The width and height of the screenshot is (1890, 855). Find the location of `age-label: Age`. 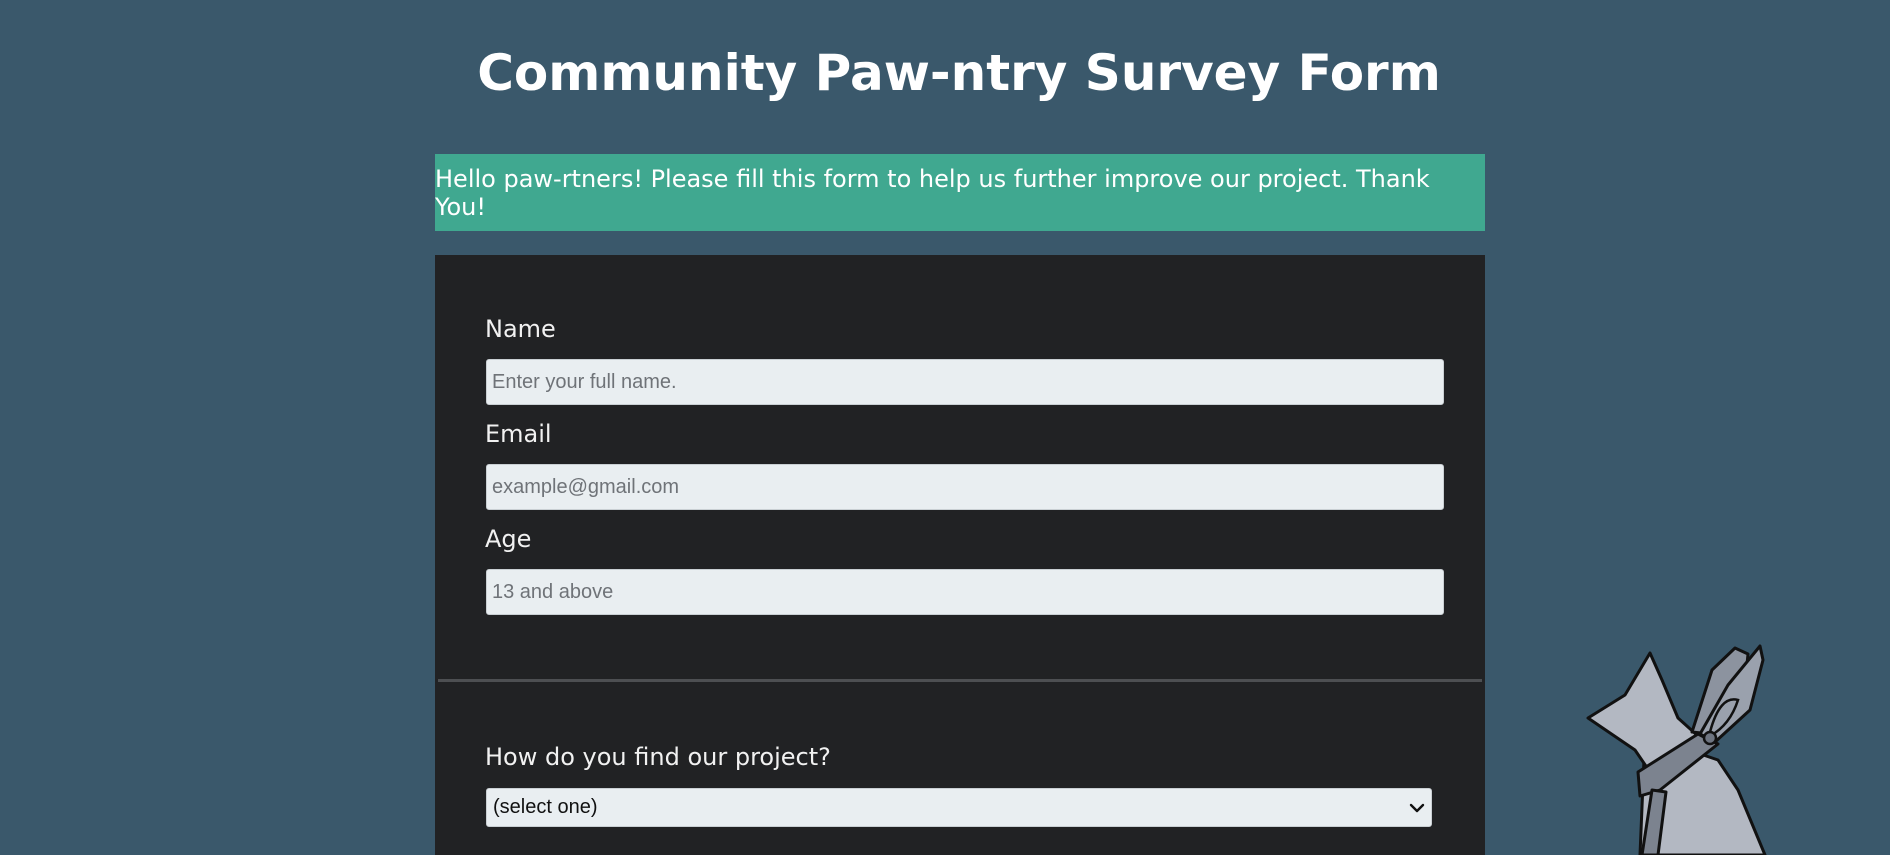

age-label: Age is located at coordinates (508, 539).